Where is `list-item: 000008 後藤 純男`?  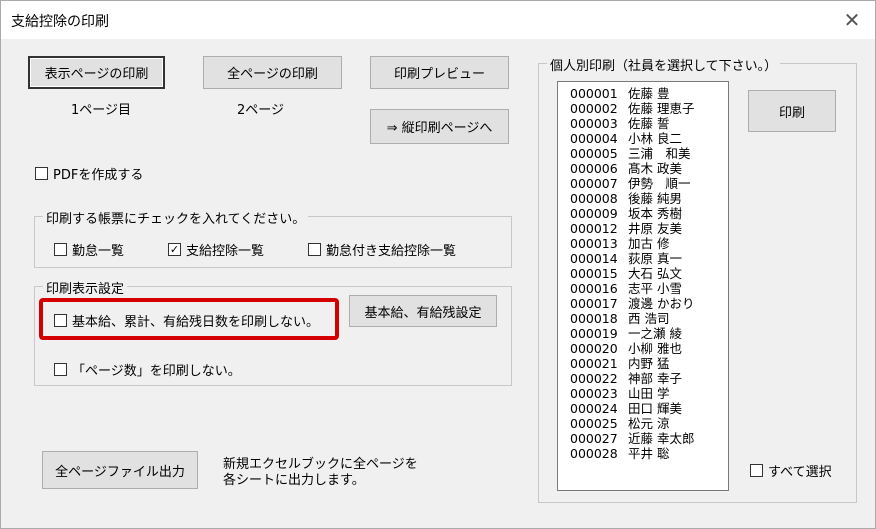
list-item: 000008 後藤 純男 is located at coordinates (649, 198).